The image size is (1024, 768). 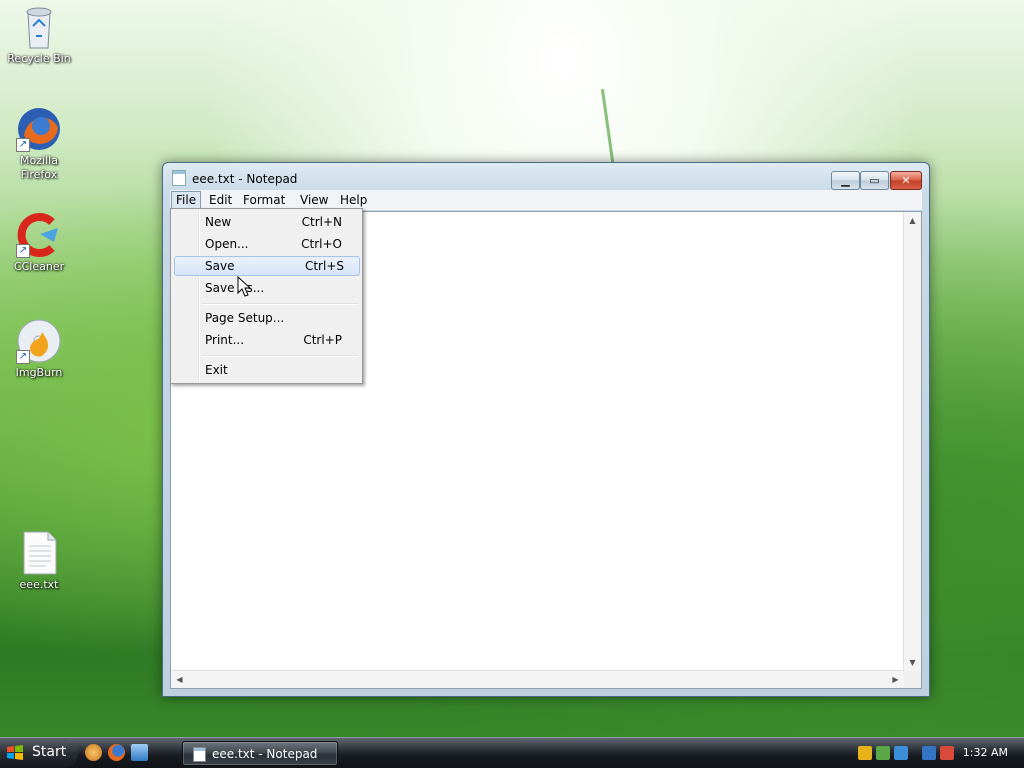 I want to click on menu-item-label: Exit, so click(x=216, y=370).